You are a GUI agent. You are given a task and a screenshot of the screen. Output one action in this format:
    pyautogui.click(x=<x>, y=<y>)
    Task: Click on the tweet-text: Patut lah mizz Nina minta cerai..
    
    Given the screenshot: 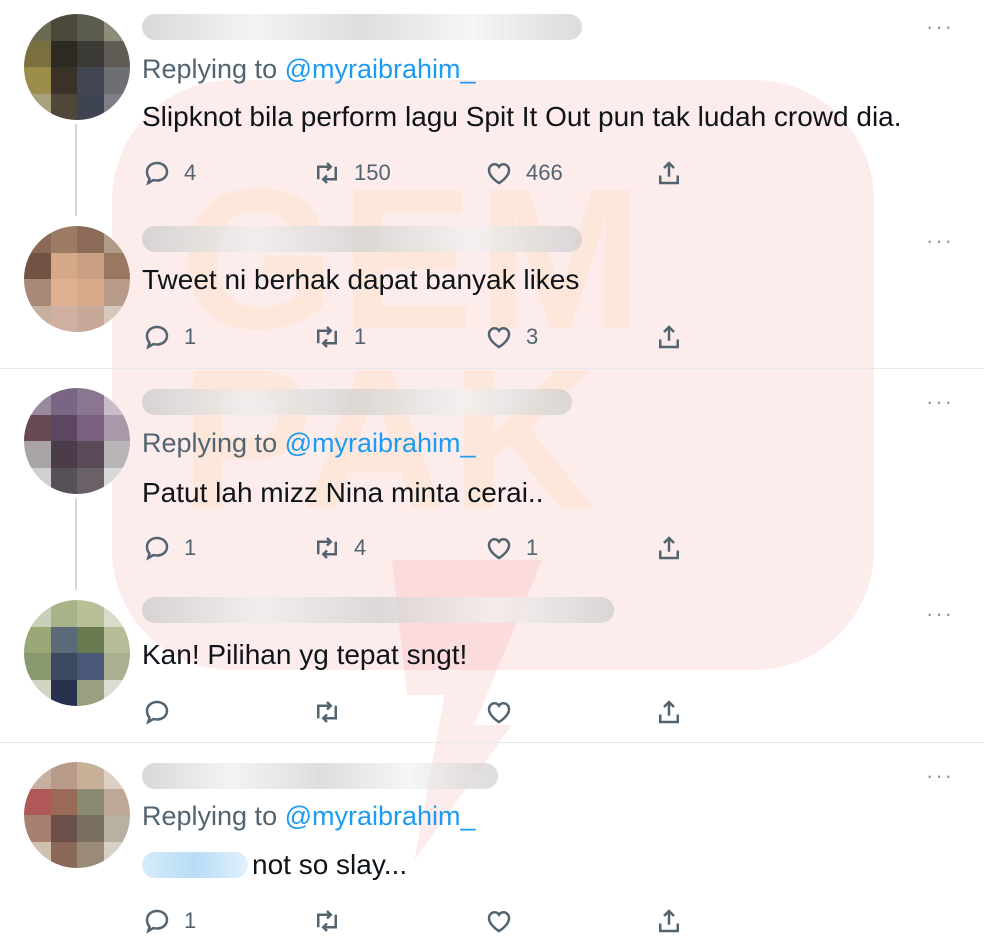 What is the action you would take?
    pyautogui.click(x=343, y=492)
    